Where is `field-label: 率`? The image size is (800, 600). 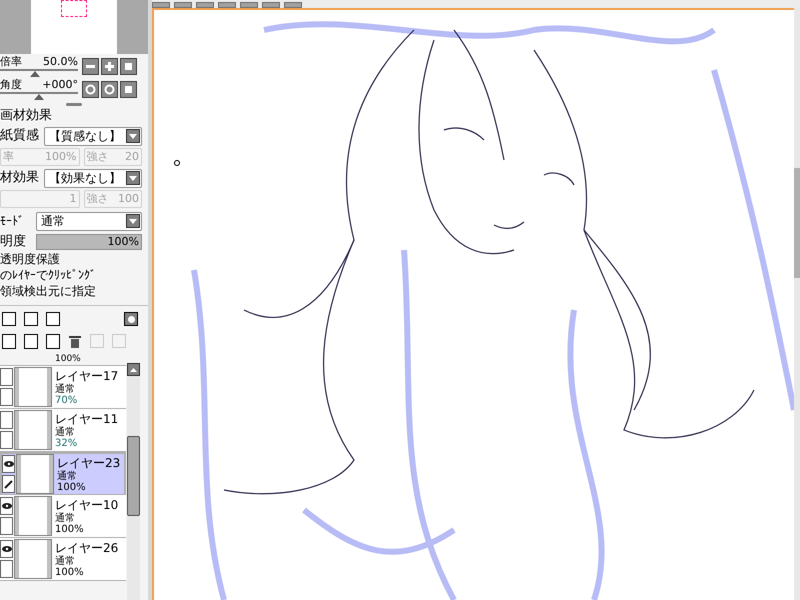
field-label: 率 is located at coordinates (8, 156).